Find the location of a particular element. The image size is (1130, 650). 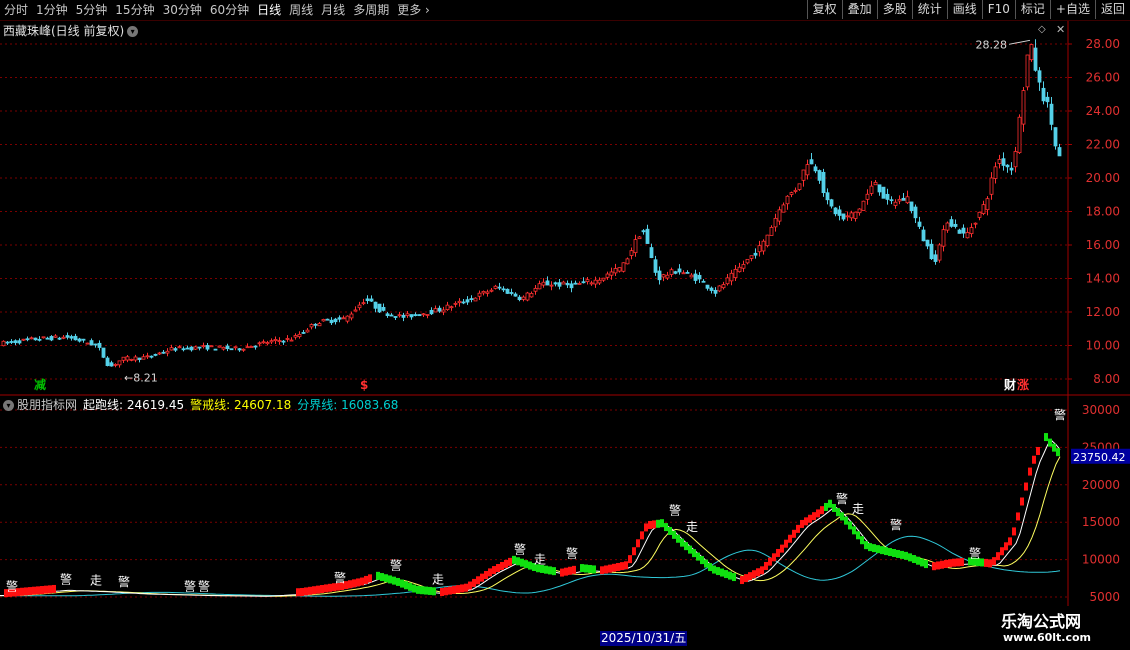

period-tab-4: 30分钟 is located at coordinates (182, 10).